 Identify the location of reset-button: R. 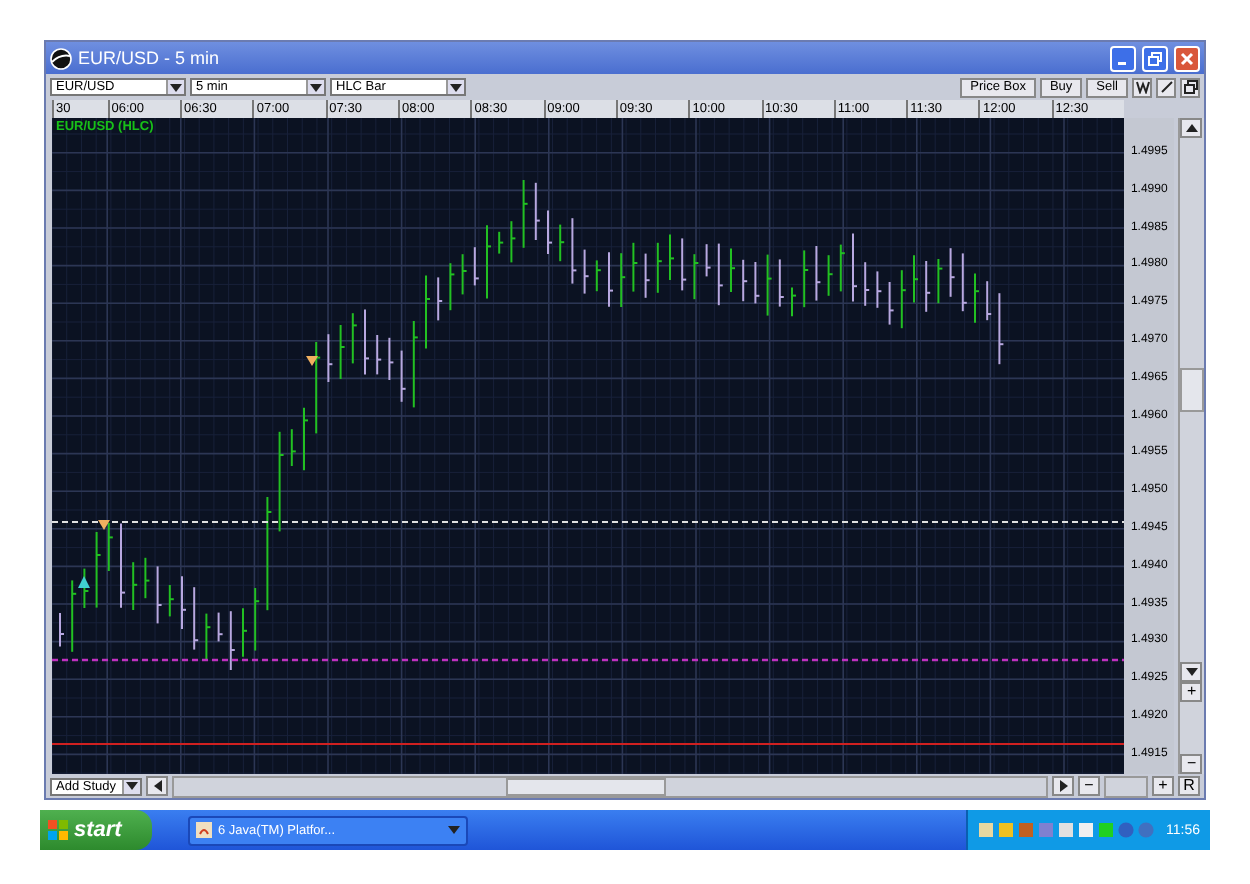
(1189, 786).